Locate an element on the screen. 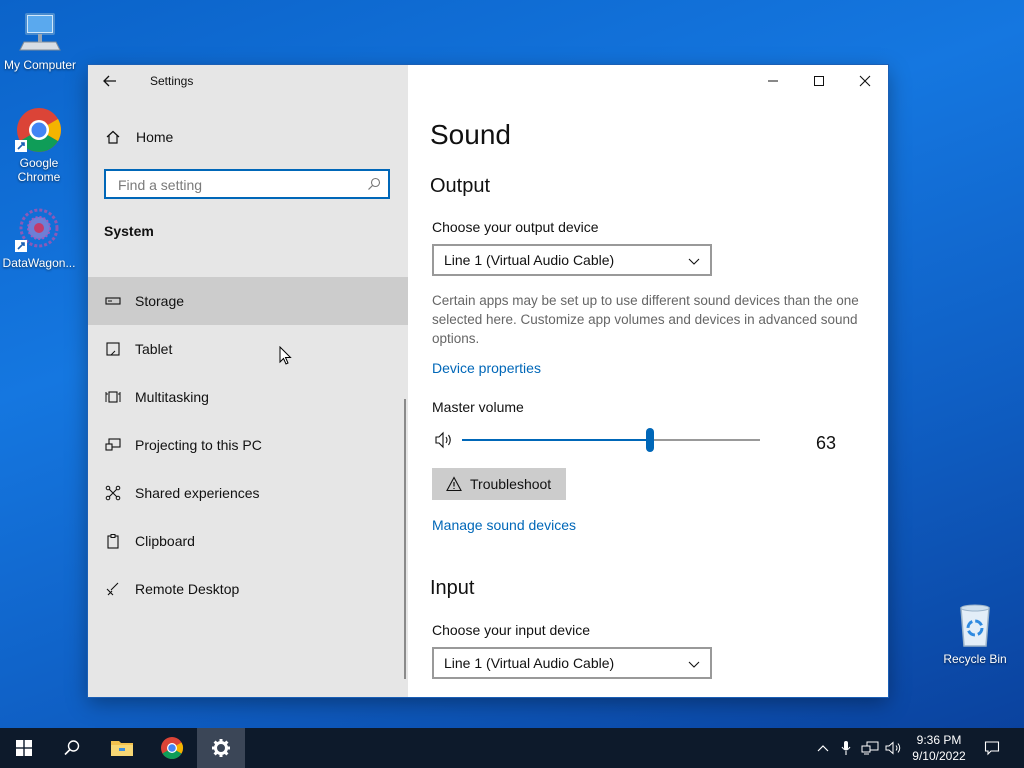  tablet-icon is located at coordinates (113, 349).